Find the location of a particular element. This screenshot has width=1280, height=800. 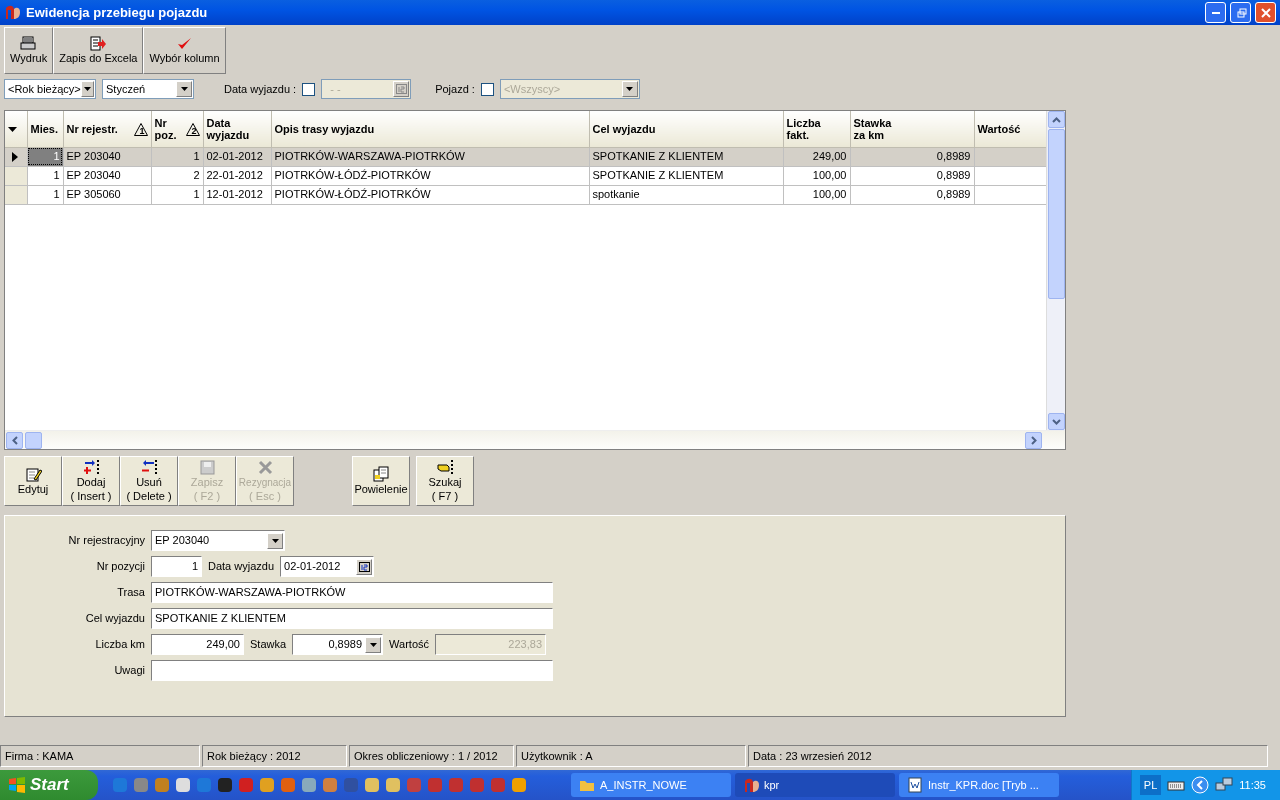

vertical-scrollbar is located at coordinates (1055, 270).